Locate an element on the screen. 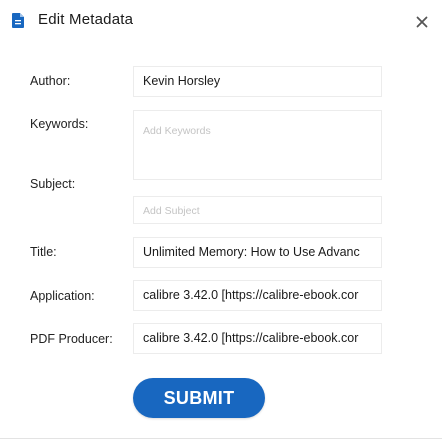 This screenshot has width=442, height=439. dialog-title: Edit Metadata is located at coordinates (86, 19).